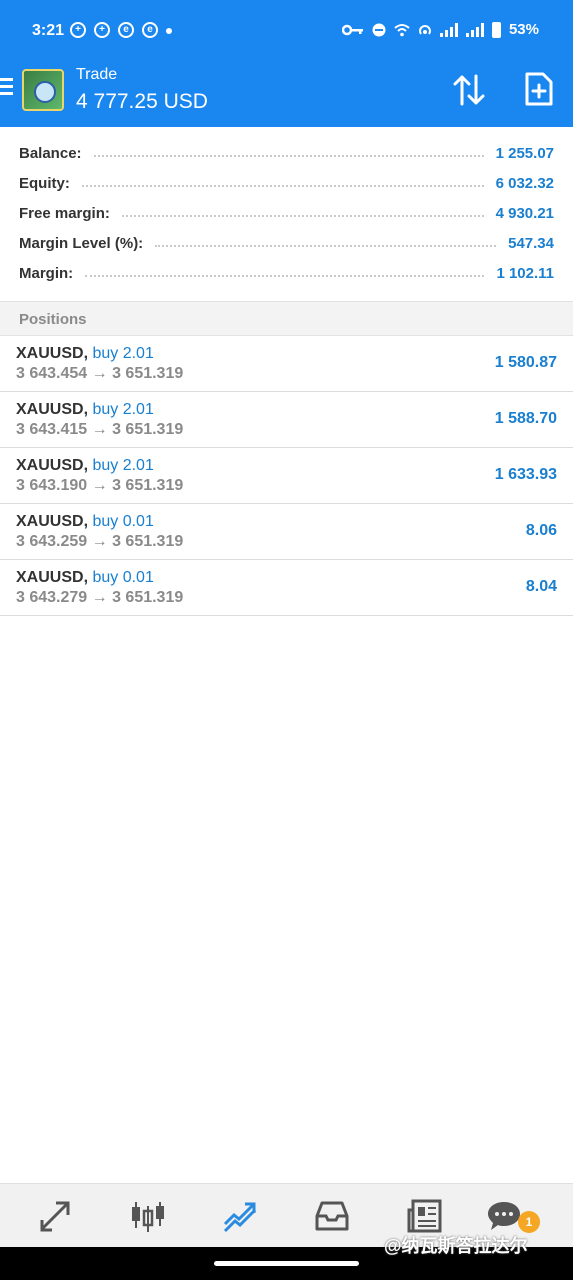 The image size is (573, 1280). What do you see at coordinates (97, 74) in the screenshot?
I see `page-title: Trade` at bounding box center [97, 74].